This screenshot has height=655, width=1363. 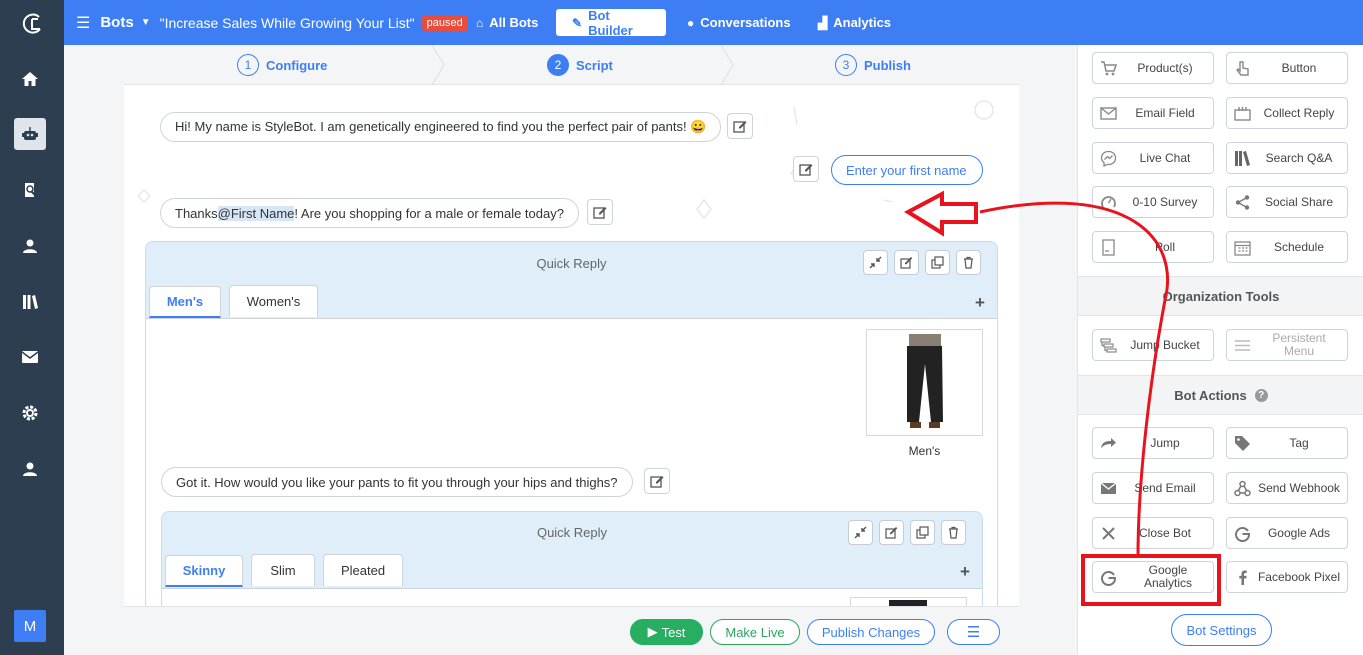 I want to click on action-send-email: Send Email, so click(x=1153, y=488).